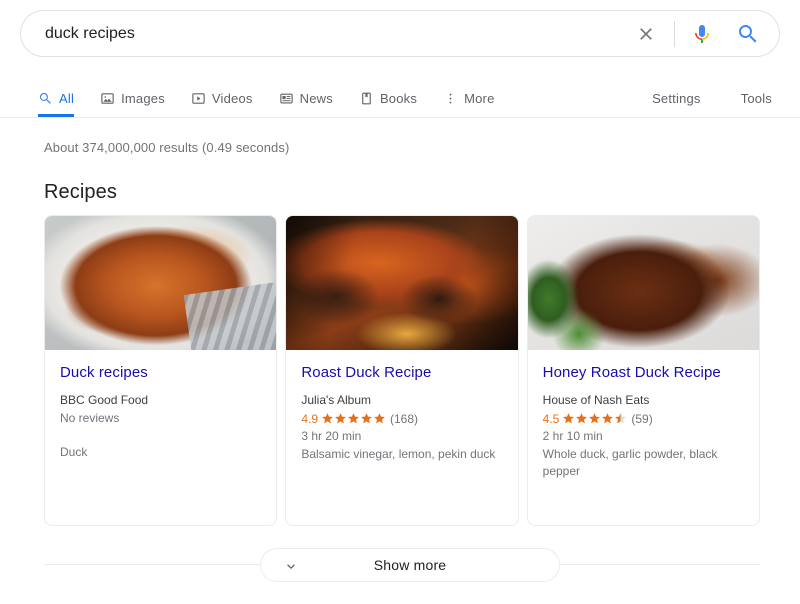  What do you see at coordinates (401, 373) in the screenshot?
I see `recipe-title: Roast Duck Recipe` at bounding box center [401, 373].